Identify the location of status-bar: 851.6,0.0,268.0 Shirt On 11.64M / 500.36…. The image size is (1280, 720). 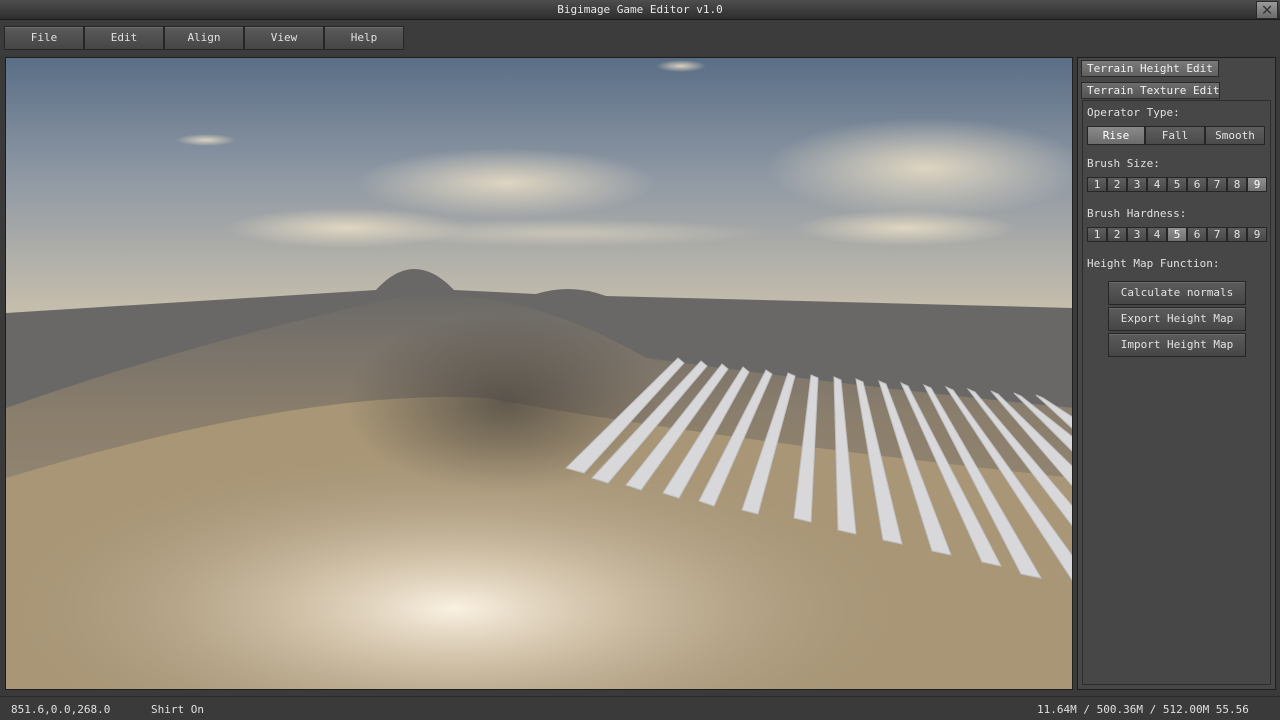
(640, 708).